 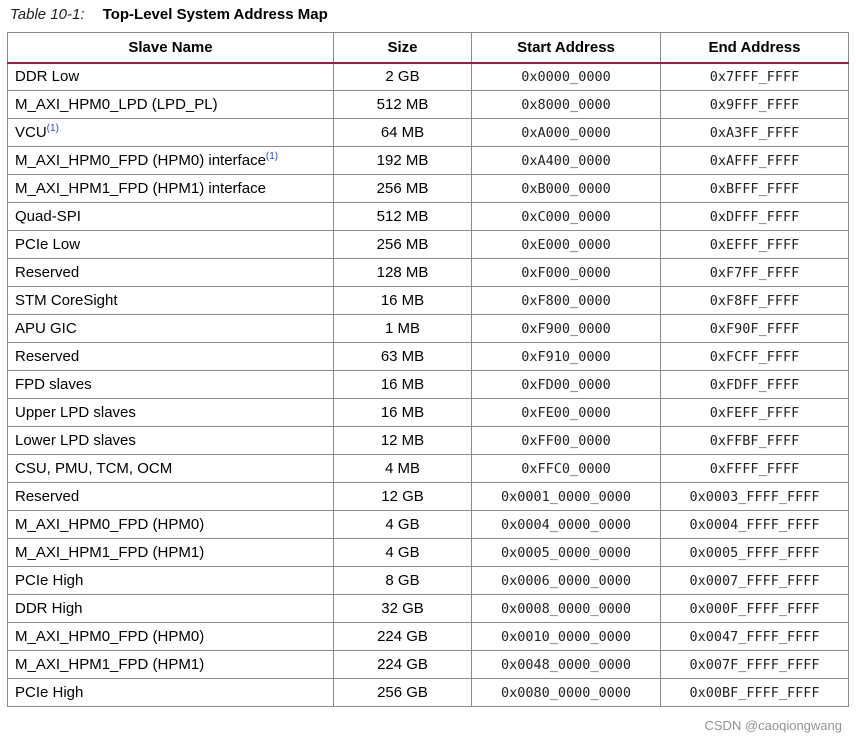 I want to click on end-address-cell: 0x000F_FFFF_FFFF, so click(x=754, y=608).